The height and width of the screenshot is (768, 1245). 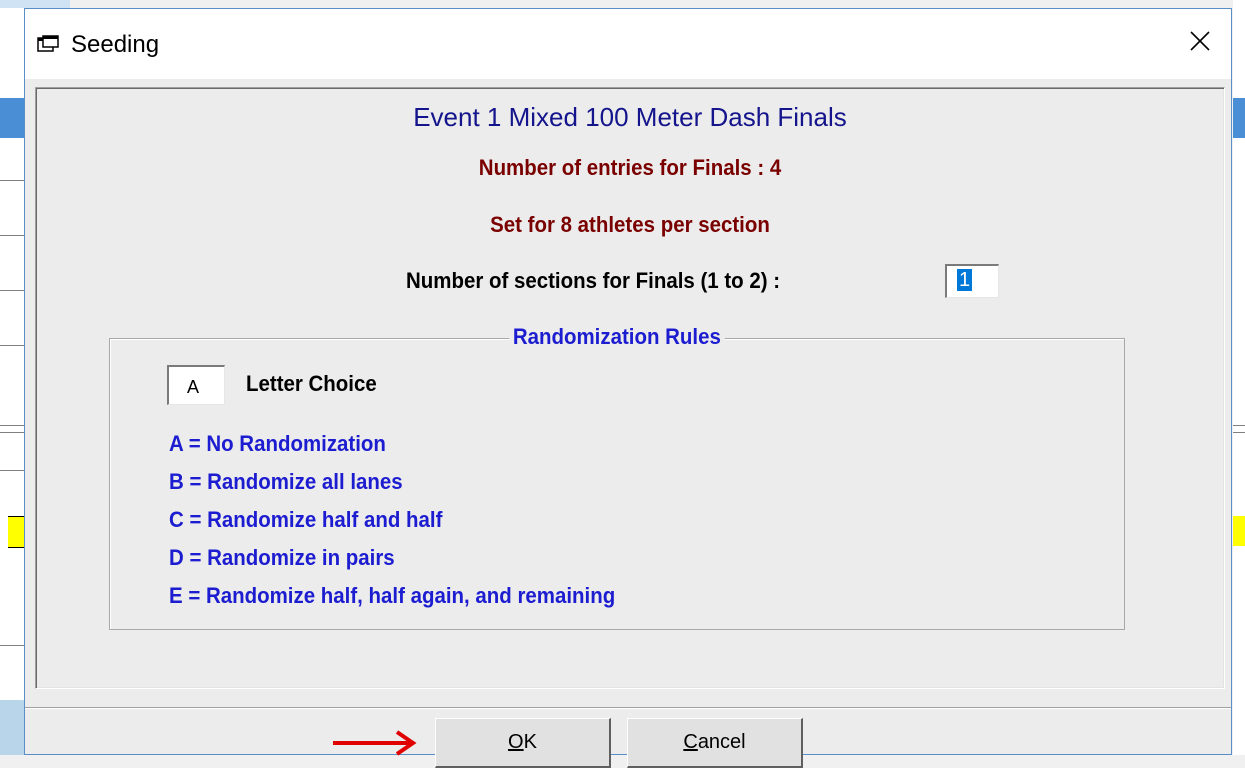 I want to click on sections-label: Number of sections for Finals (1 to 2) :, so click(x=593, y=280).